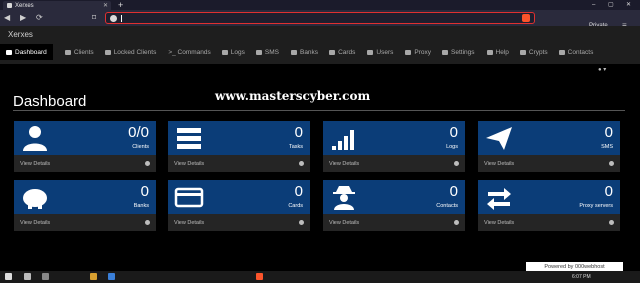 The height and width of the screenshot is (283, 640). I want to click on nav-item-sms: SMS, so click(262, 52).